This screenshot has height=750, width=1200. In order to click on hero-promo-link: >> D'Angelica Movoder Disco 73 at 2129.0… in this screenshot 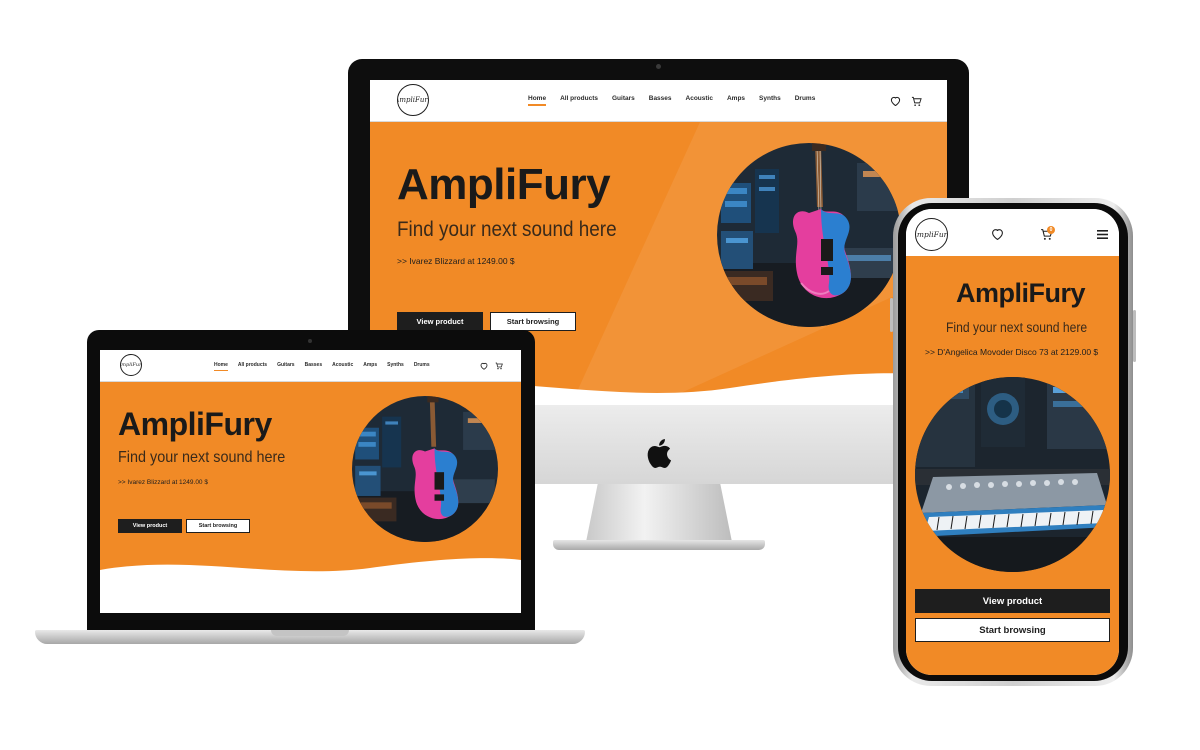, I will do `click(1011, 352)`.